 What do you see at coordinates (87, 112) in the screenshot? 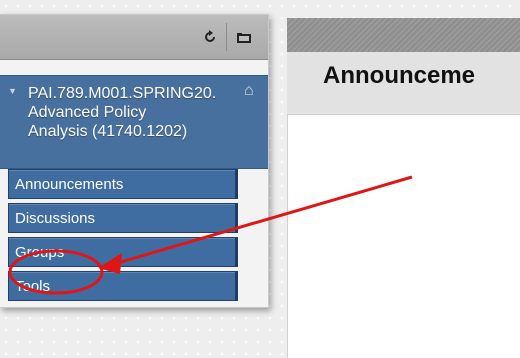
I see `course-title-line-2: Advanced Policy` at bounding box center [87, 112].